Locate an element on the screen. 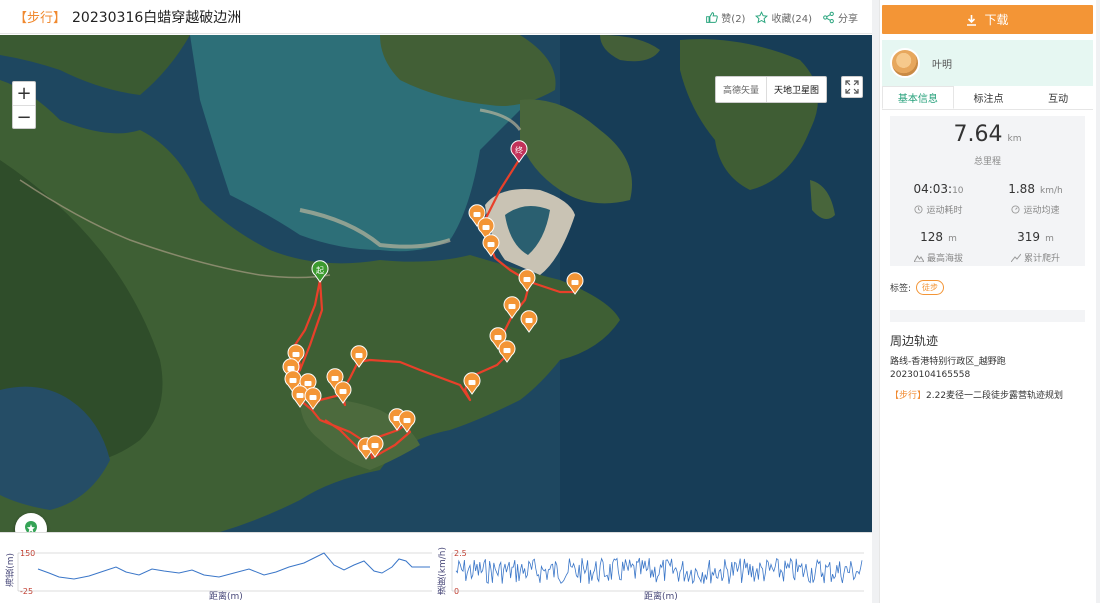 Image resolution: width=1100 pixels, height=603 pixels. svg-text: 终 is located at coordinates (519, 150).